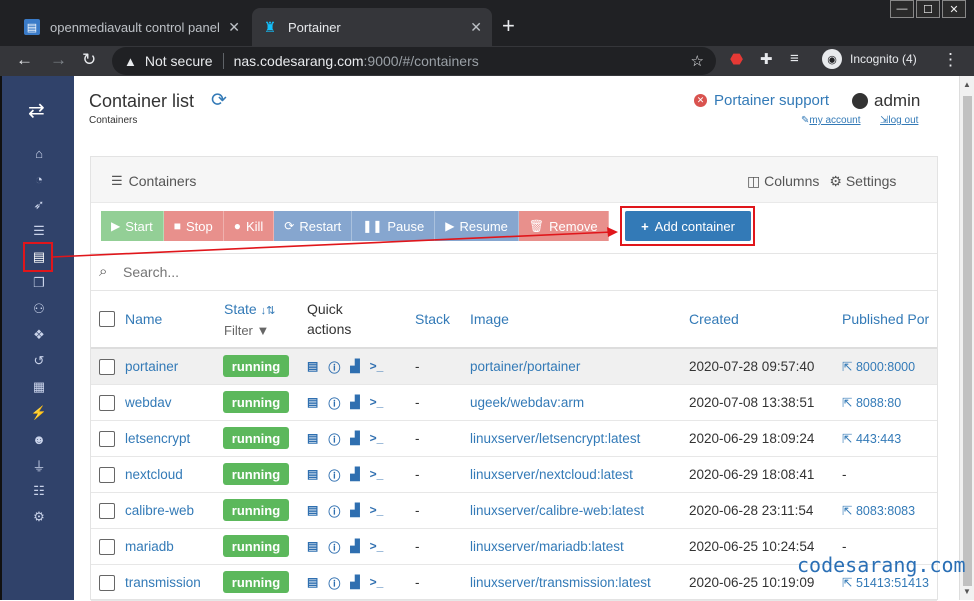 The height and width of the screenshot is (601, 974). Describe the element at coordinates (58, 60) in the screenshot. I see `forward-icon: →` at that location.